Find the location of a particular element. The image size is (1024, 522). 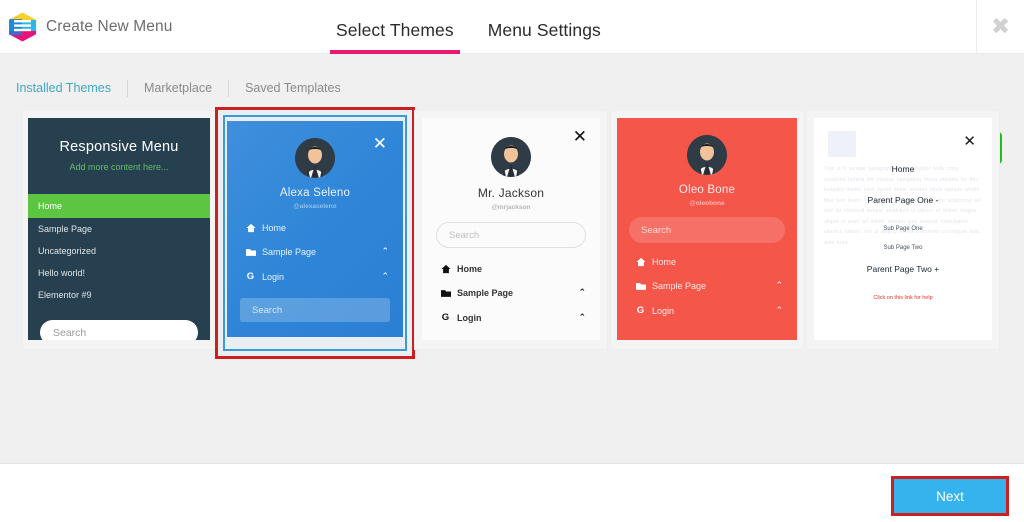

preview-user-name: Alexa Seleno is located at coordinates (315, 193).